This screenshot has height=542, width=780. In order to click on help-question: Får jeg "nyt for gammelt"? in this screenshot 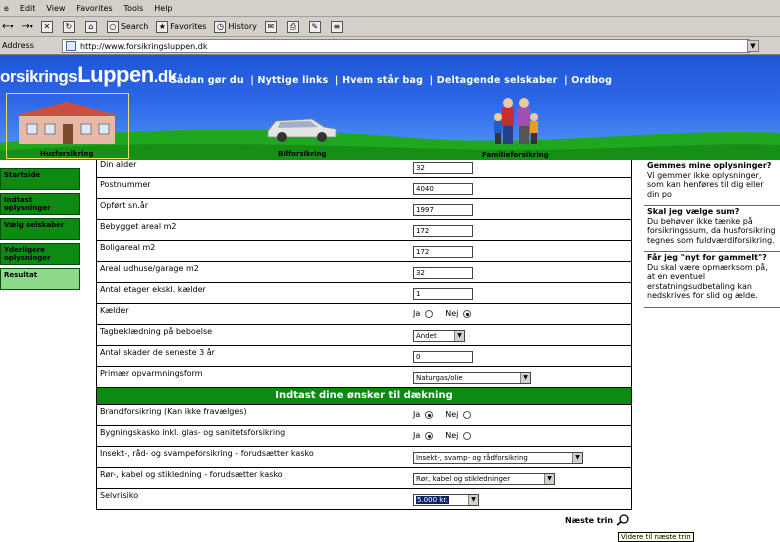, I will do `click(707, 257)`.